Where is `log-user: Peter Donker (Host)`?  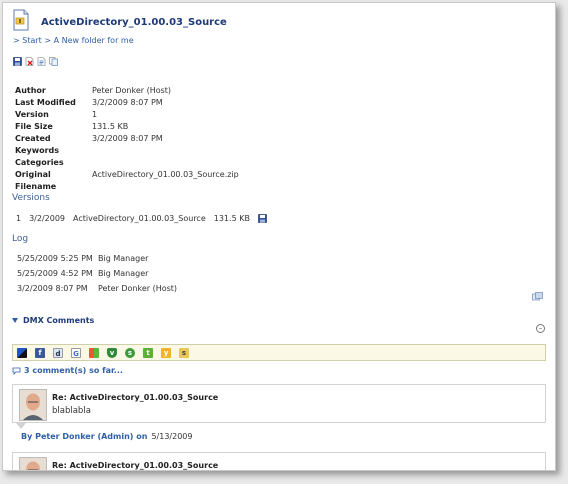 log-user: Peter Donker (Host) is located at coordinates (138, 288).